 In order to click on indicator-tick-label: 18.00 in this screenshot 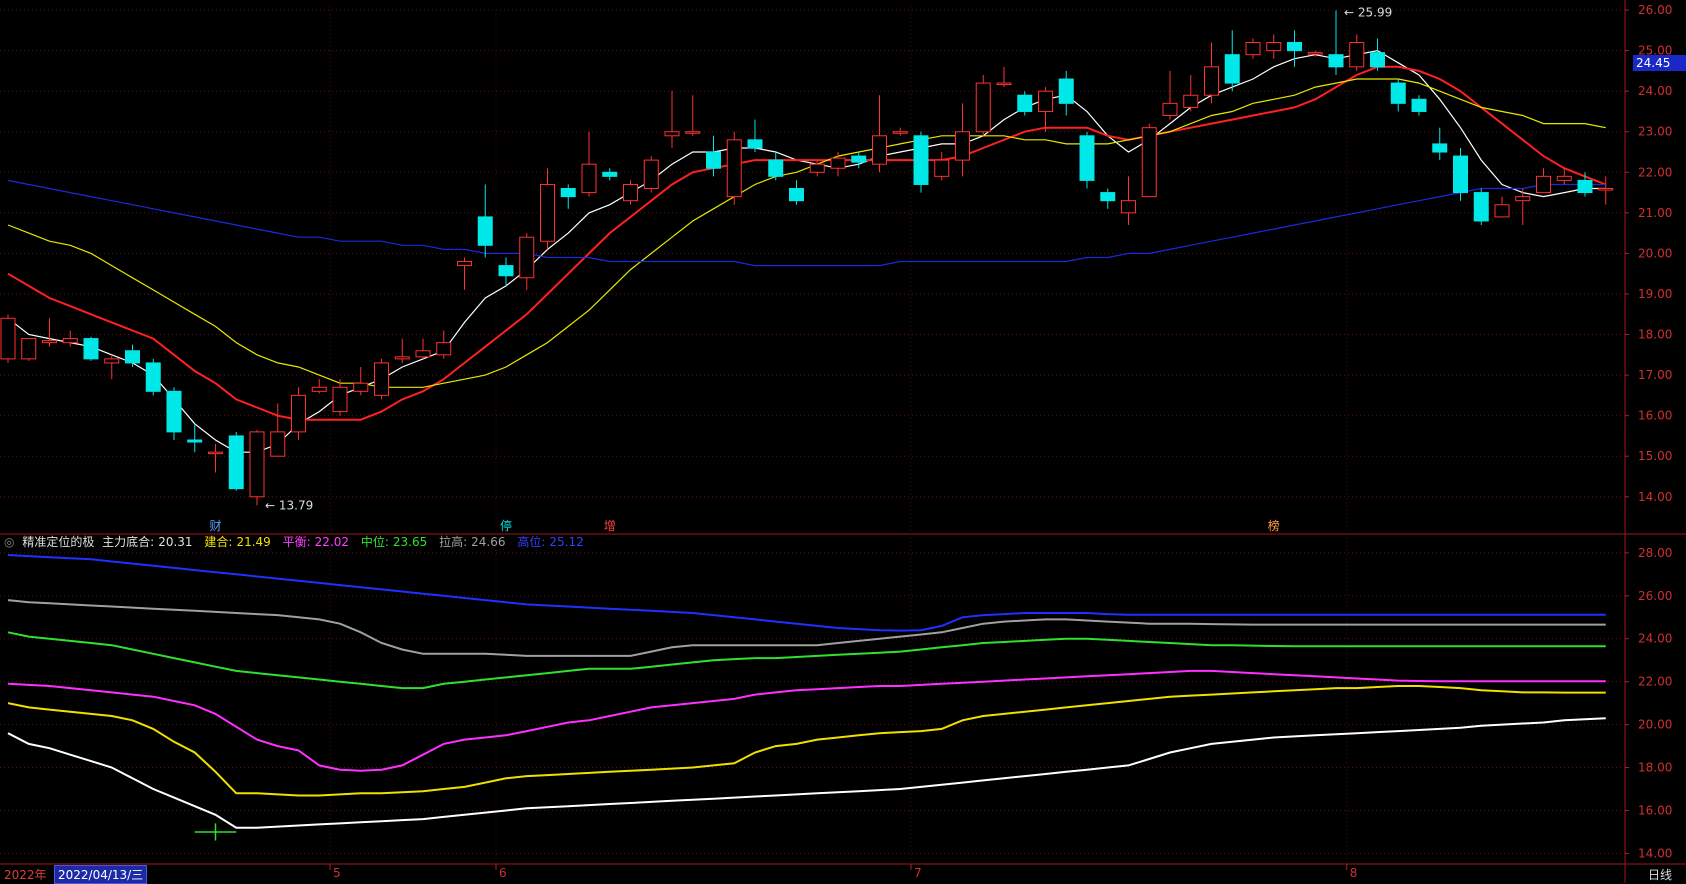, I will do `click(1655, 768)`.